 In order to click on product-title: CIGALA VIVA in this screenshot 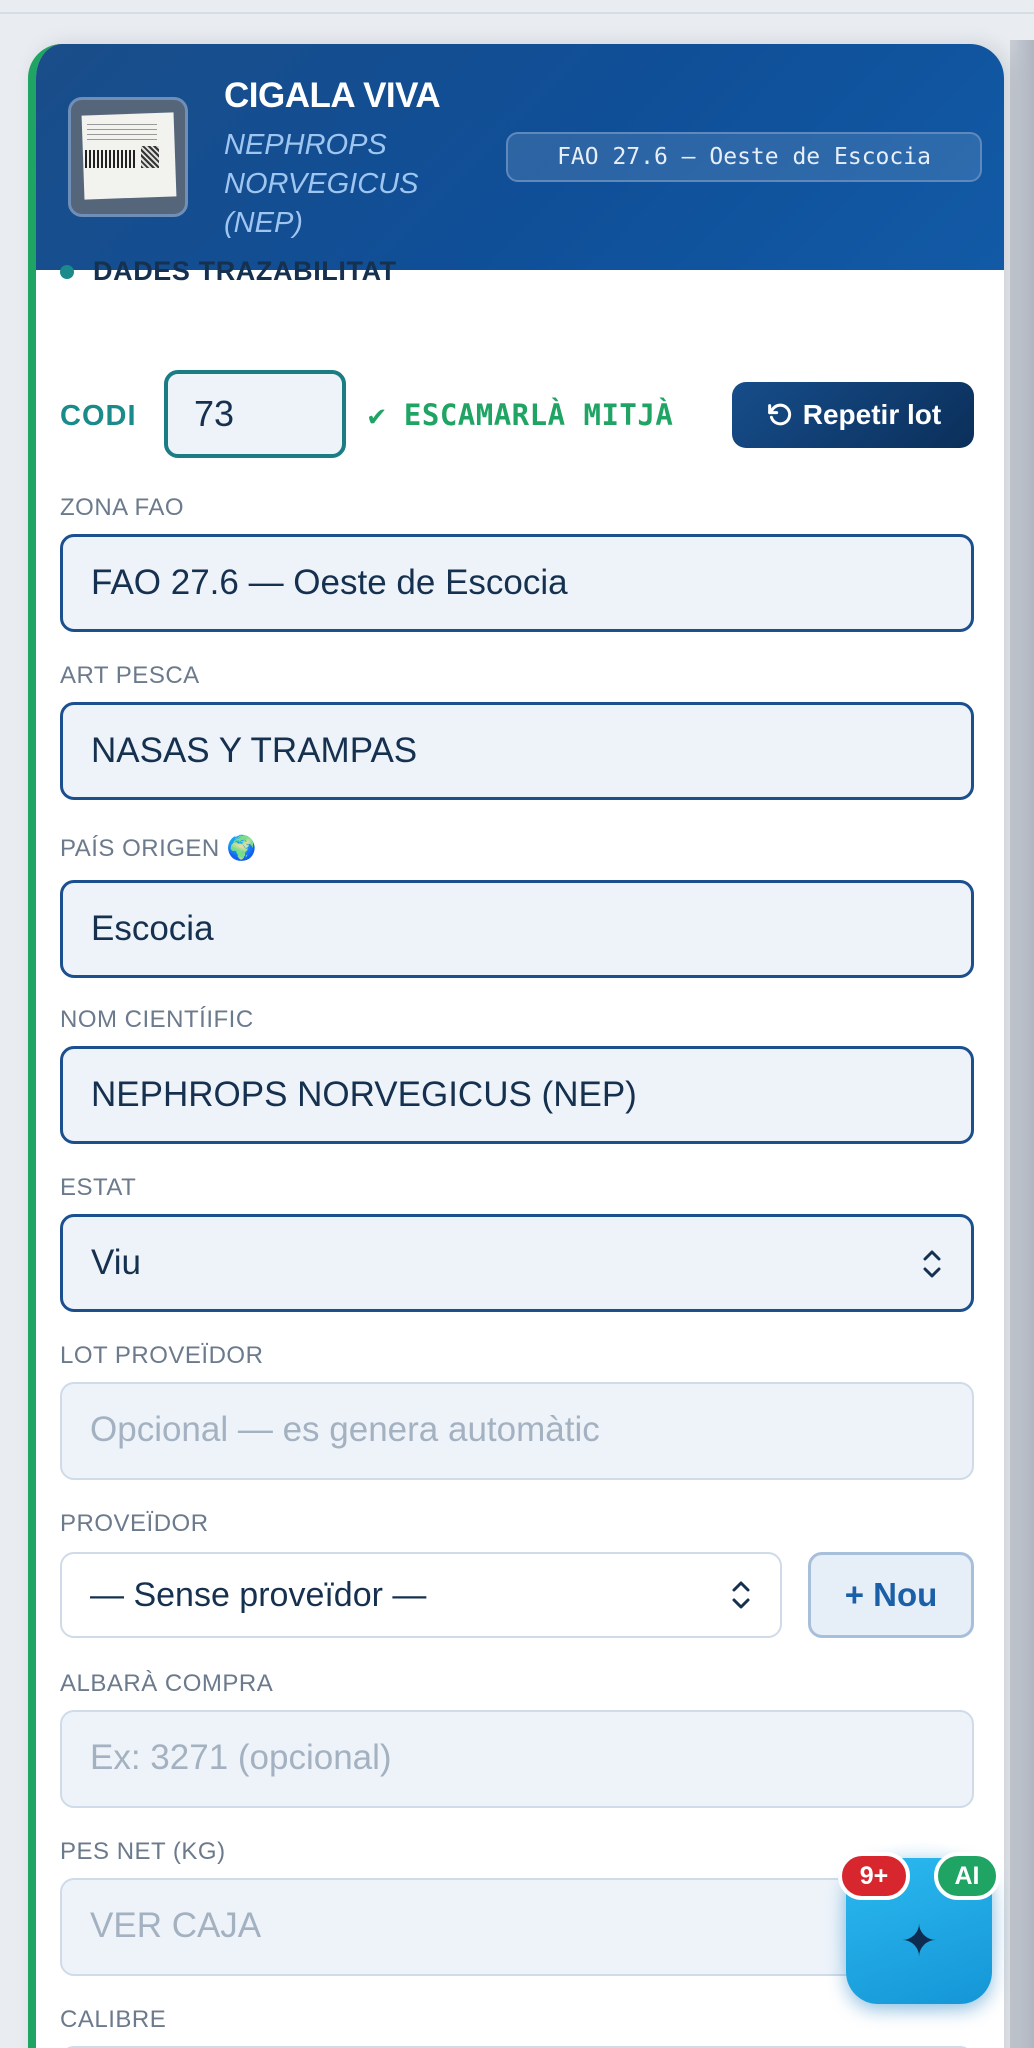, I will do `click(332, 95)`.